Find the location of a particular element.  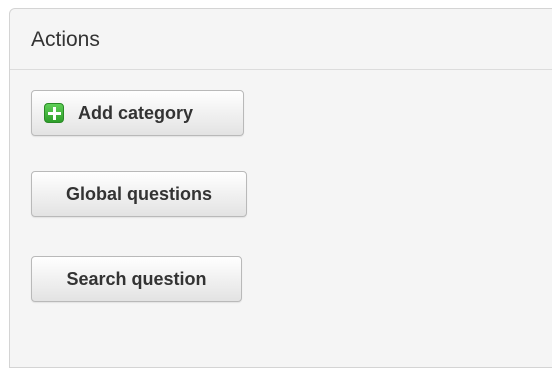

search-question-label: Search question is located at coordinates (136, 278).